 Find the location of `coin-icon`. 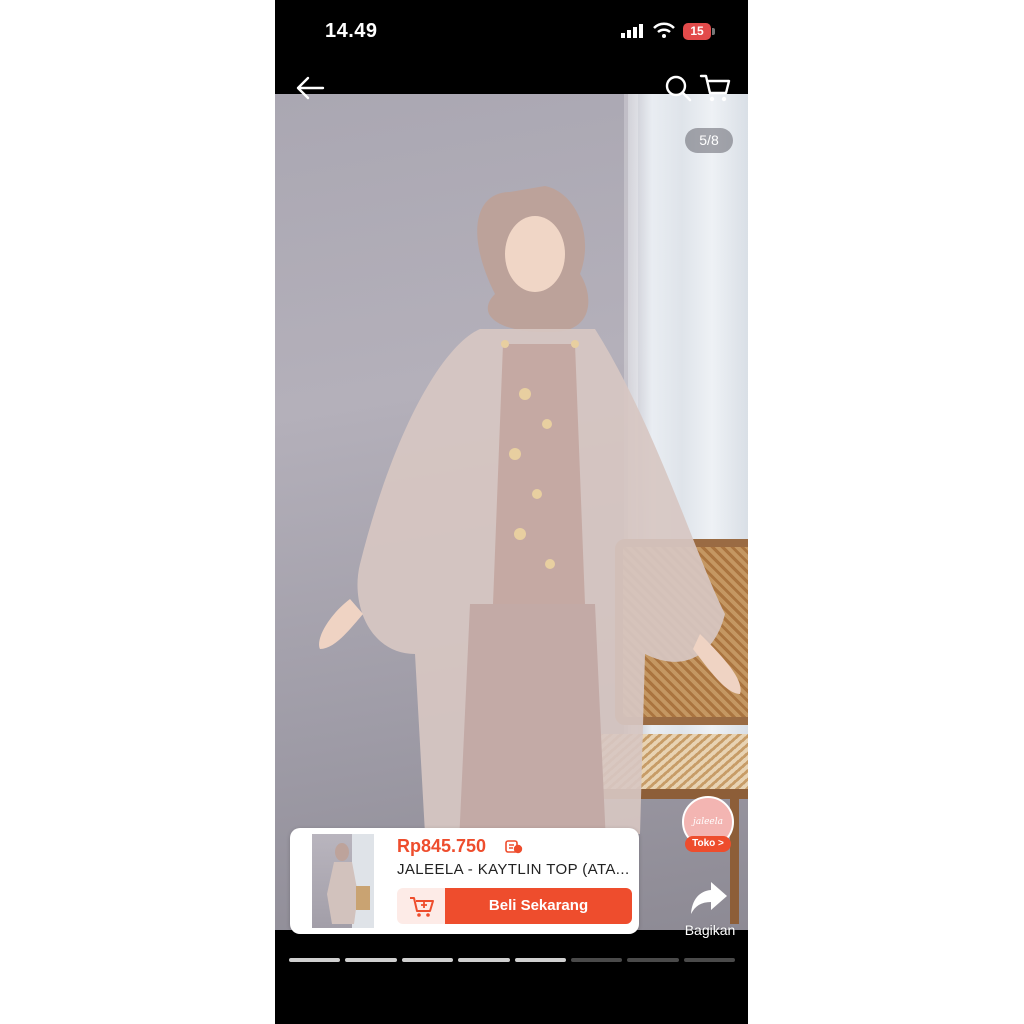

coin-icon is located at coordinates (514, 847).